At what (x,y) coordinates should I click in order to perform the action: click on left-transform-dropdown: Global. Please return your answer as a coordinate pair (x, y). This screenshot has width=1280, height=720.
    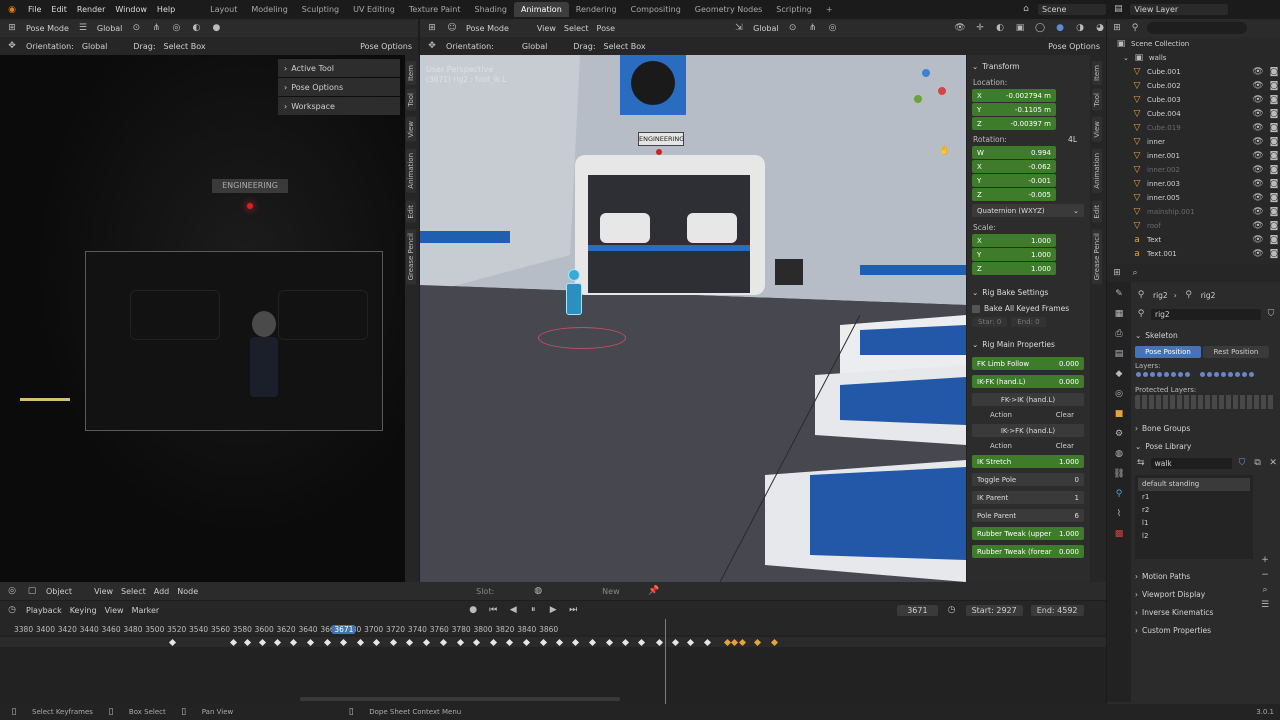
    Looking at the image, I should click on (110, 28).